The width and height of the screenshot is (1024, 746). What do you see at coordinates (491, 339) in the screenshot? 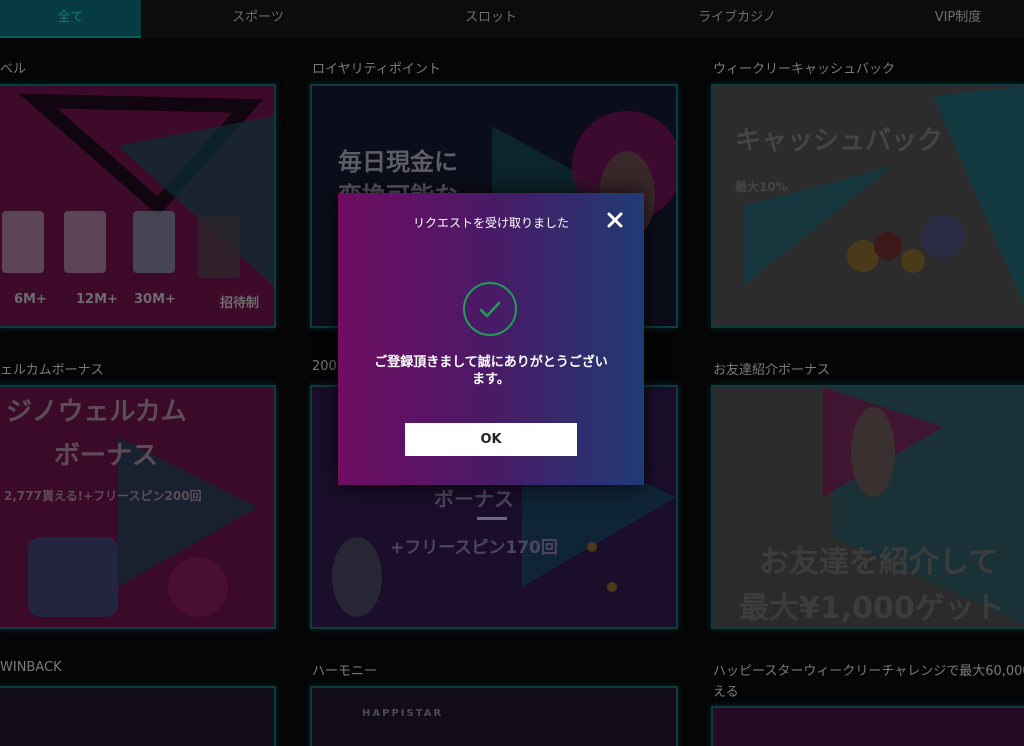
I see `request-received-modal: リクエストを受け取りました ご登録頂きまして誠にありがとうござい ます。 OK` at bounding box center [491, 339].